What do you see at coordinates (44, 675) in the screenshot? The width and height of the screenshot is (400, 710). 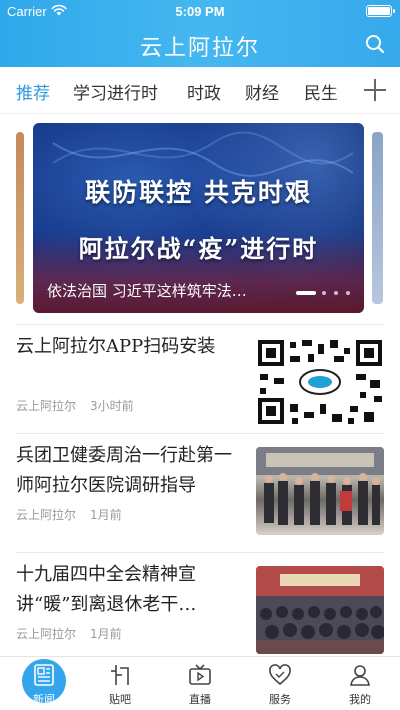 I see `news-icon` at bounding box center [44, 675].